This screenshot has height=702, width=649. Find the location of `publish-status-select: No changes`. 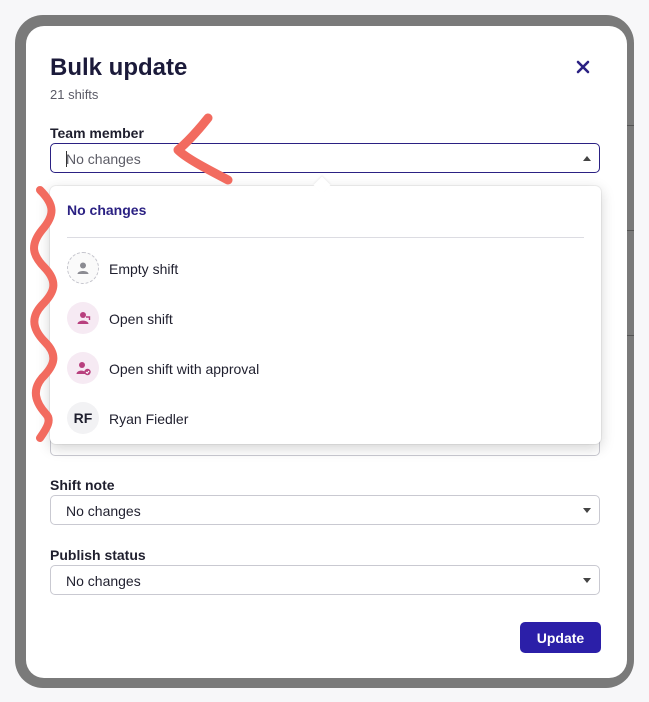

publish-status-select: No changes is located at coordinates (325, 580).